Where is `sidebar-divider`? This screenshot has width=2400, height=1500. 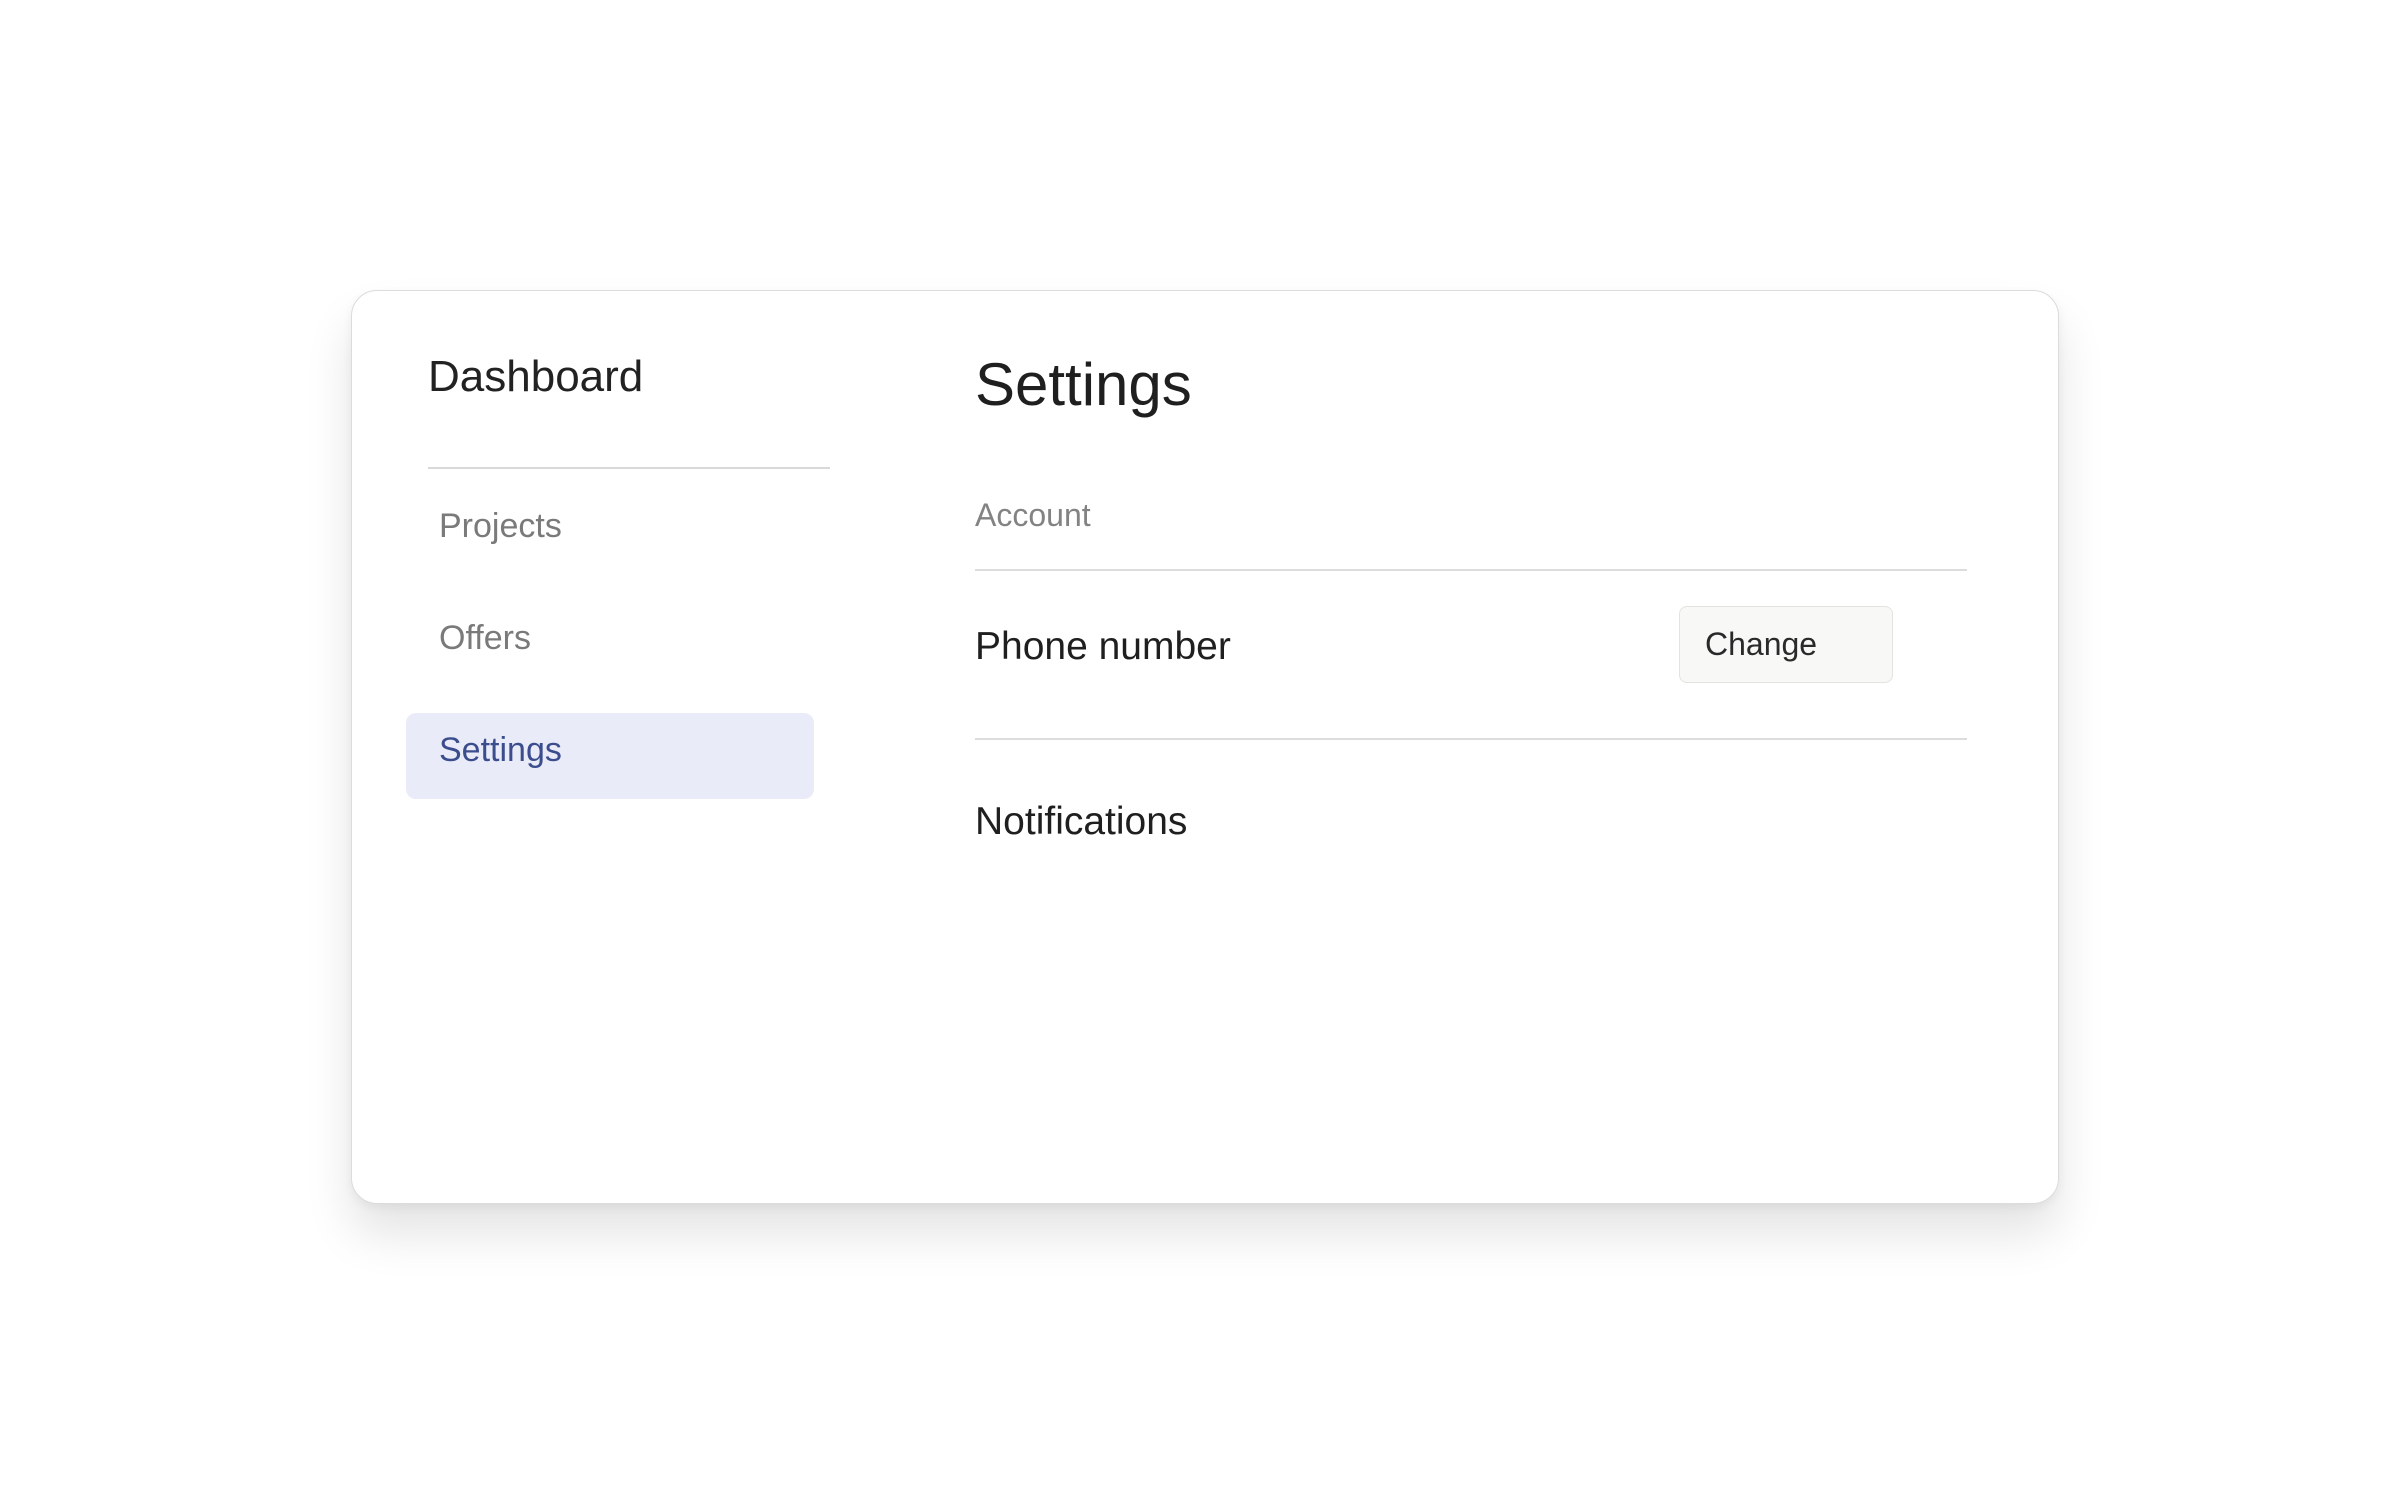
sidebar-divider is located at coordinates (629, 468).